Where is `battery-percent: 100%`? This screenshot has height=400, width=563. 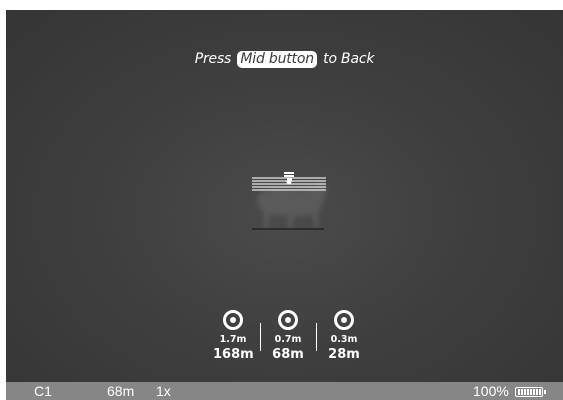
battery-percent: 100% is located at coordinates (491, 391).